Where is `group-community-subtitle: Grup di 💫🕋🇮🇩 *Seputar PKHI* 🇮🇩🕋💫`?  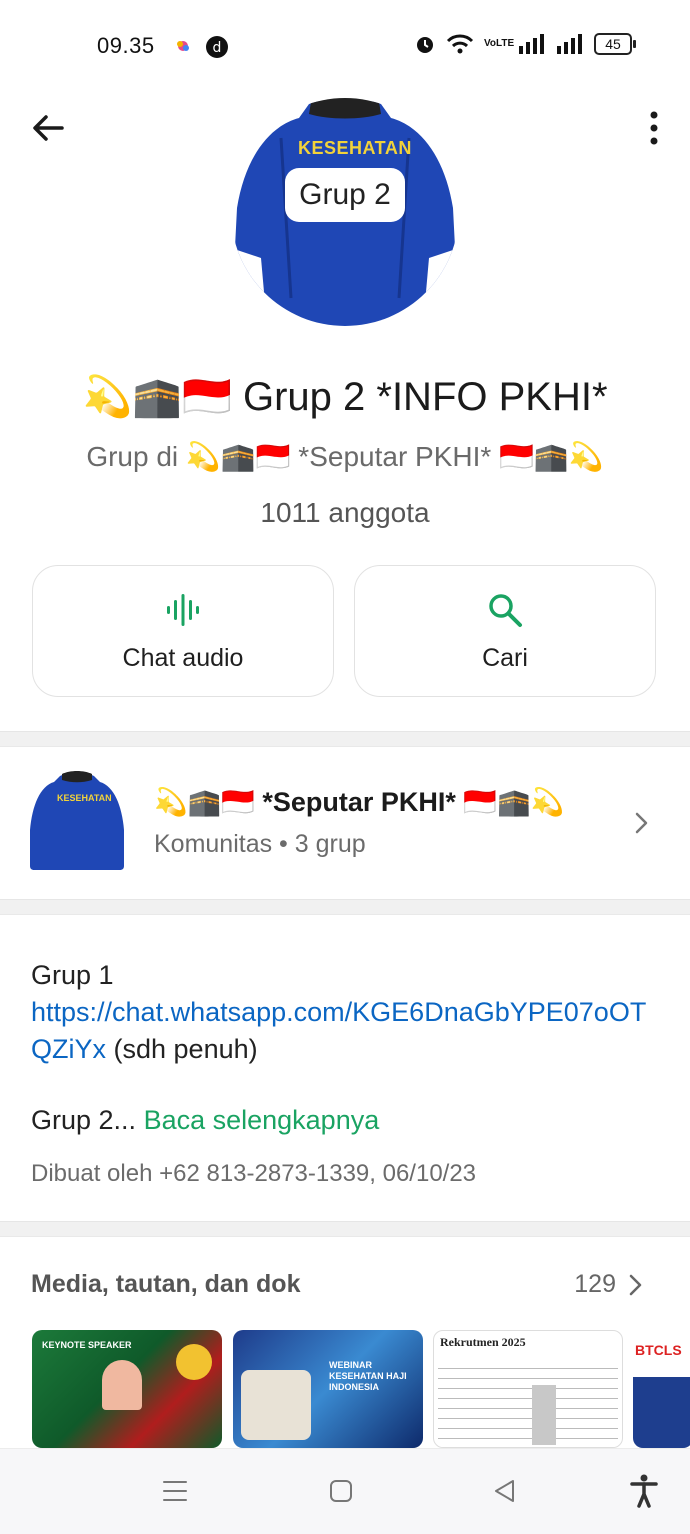
group-community-subtitle: Grup di 💫🕋🇮🇩 *Seputar PKHI* 🇮🇩🕋💫 is located at coordinates (345, 456).